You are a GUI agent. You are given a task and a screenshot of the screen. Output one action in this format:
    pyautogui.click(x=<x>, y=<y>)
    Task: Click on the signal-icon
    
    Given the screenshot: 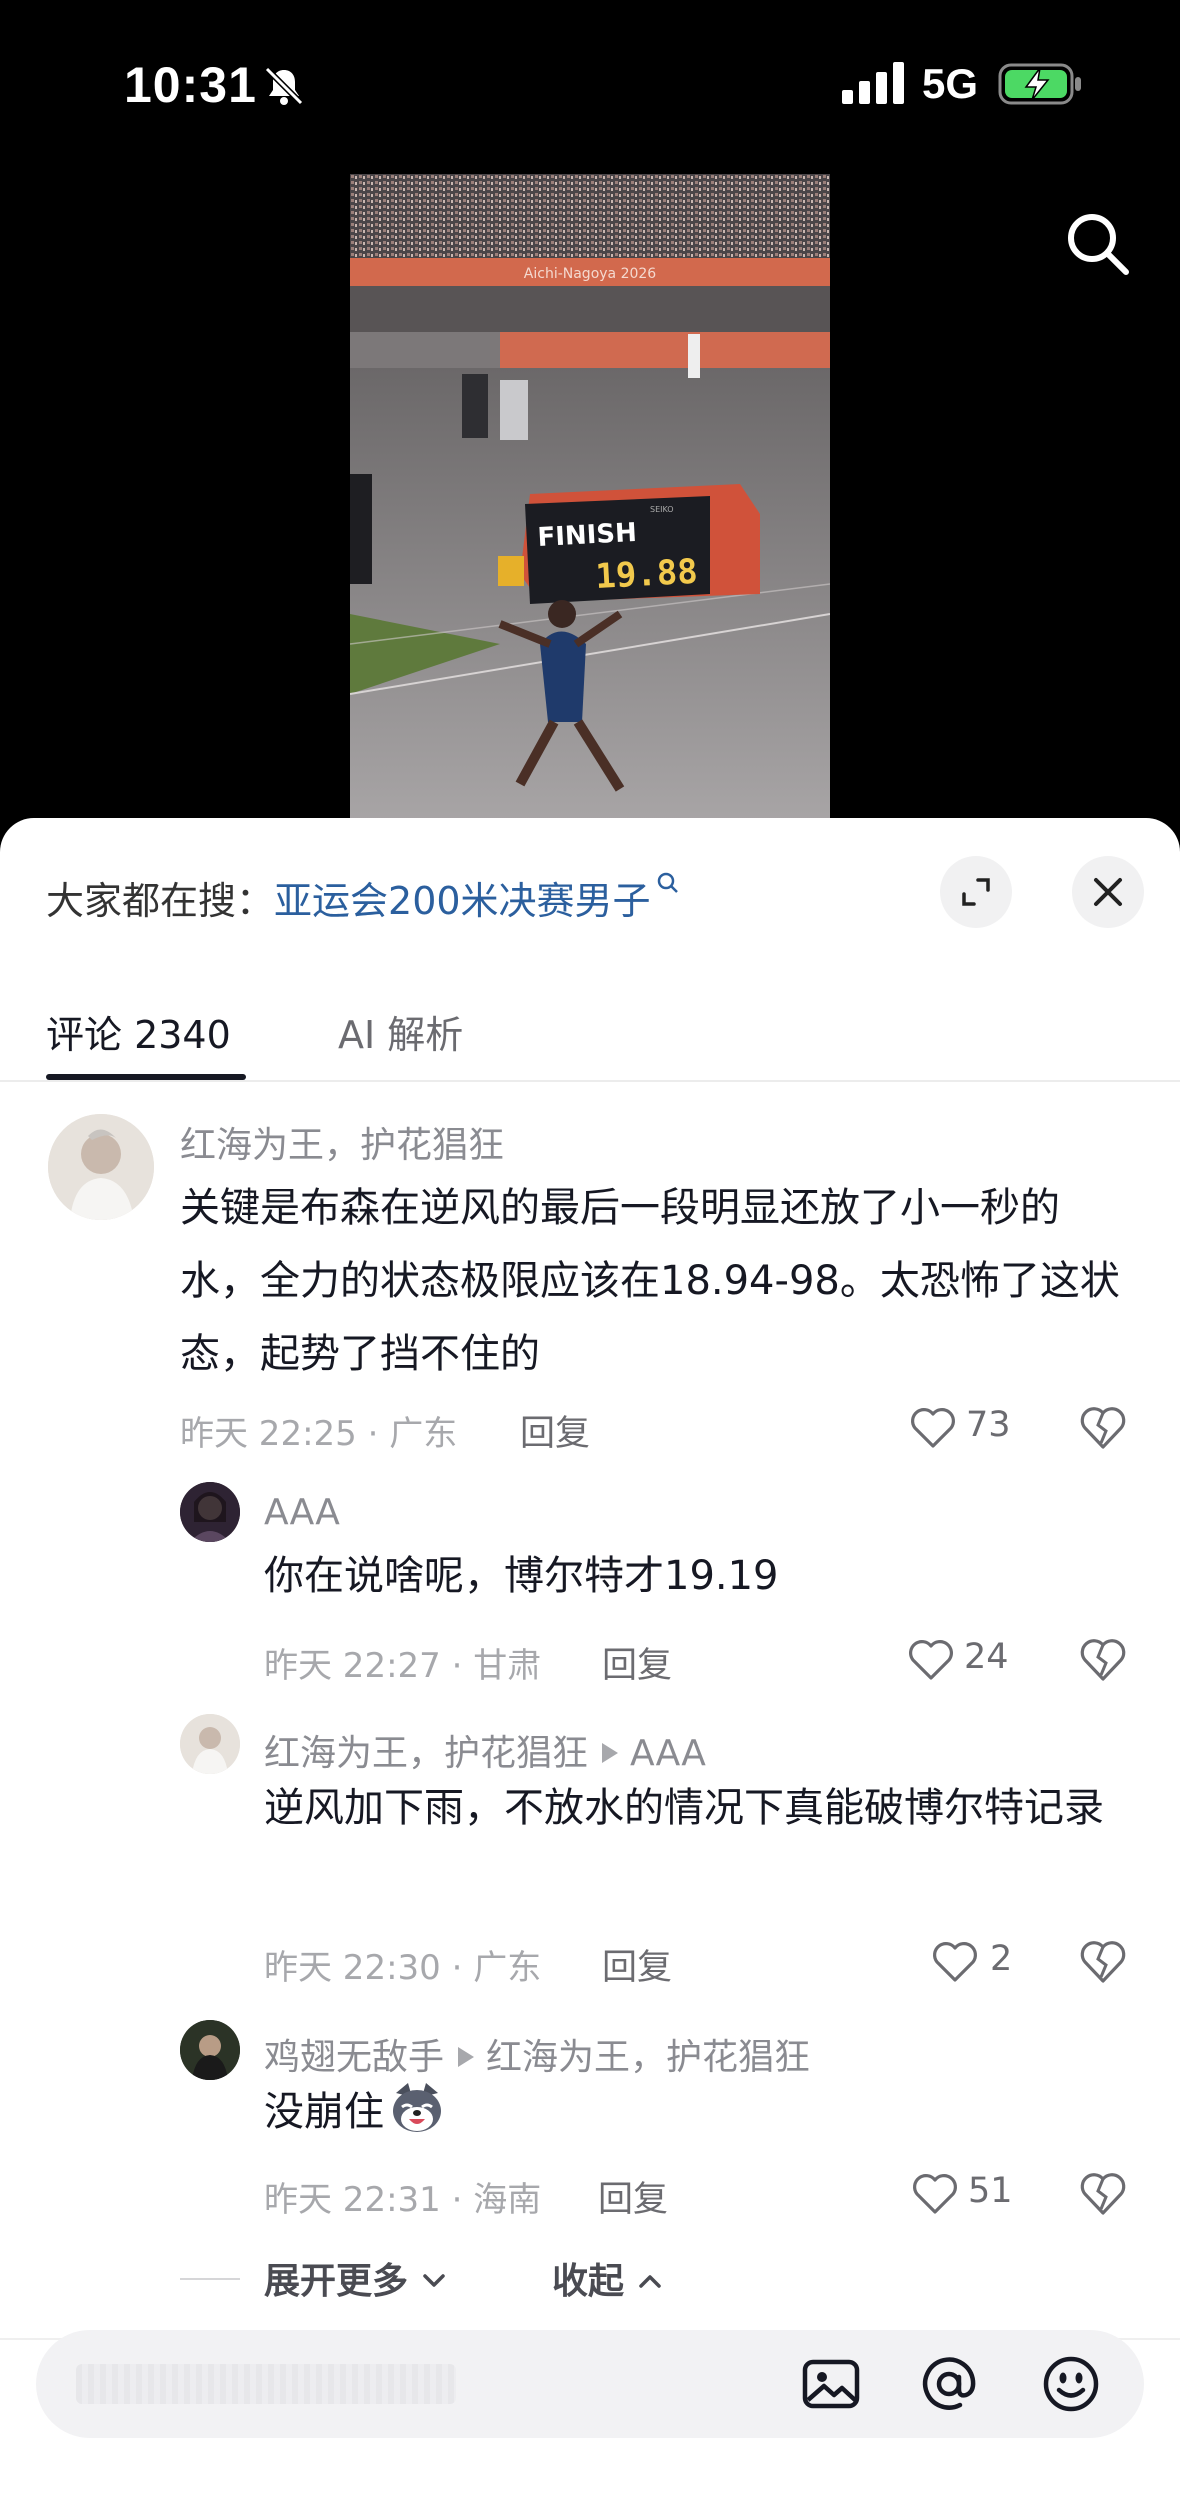 What is the action you would take?
    pyautogui.click(x=873, y=83)
    